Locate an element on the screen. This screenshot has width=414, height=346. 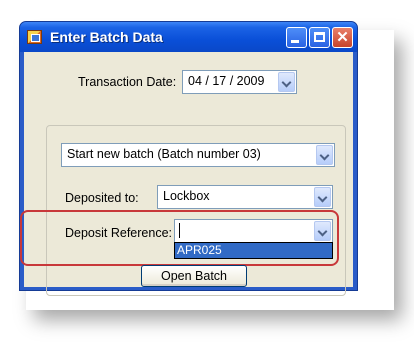
transaction-date-label: Transaction Date: is located at coordinates (127, 82).